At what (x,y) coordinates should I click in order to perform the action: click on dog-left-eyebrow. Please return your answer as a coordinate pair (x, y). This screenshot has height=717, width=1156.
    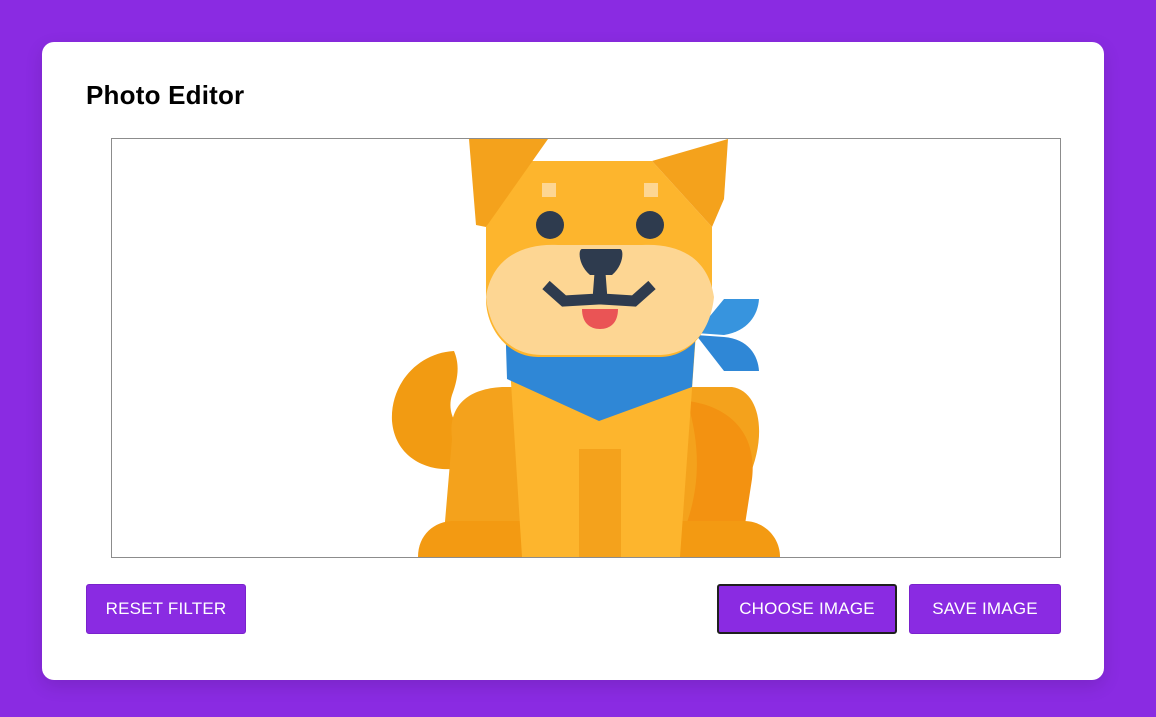
    Looking at the image, I should click on (549, 190).